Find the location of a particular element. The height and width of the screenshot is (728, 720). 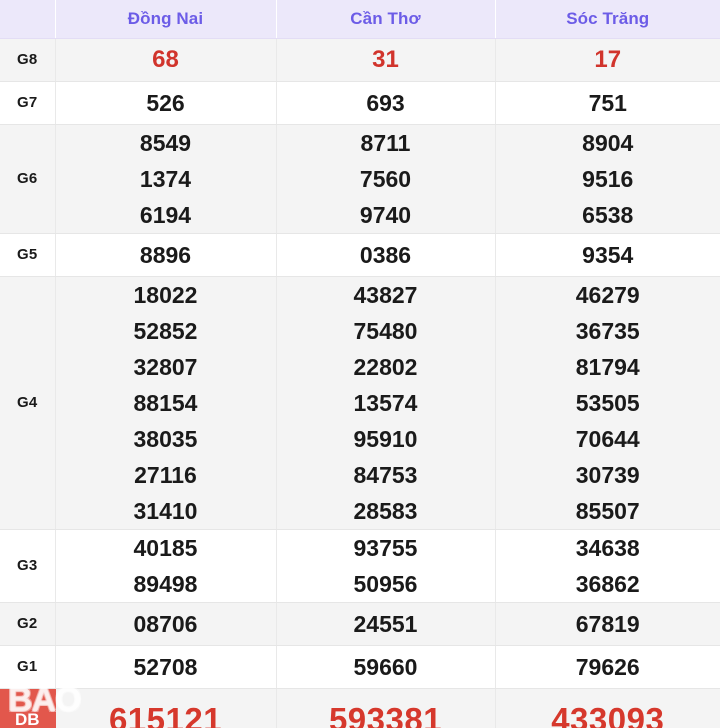

number-stack: 8711 7560 9740 is located at coordinates (386, 179).